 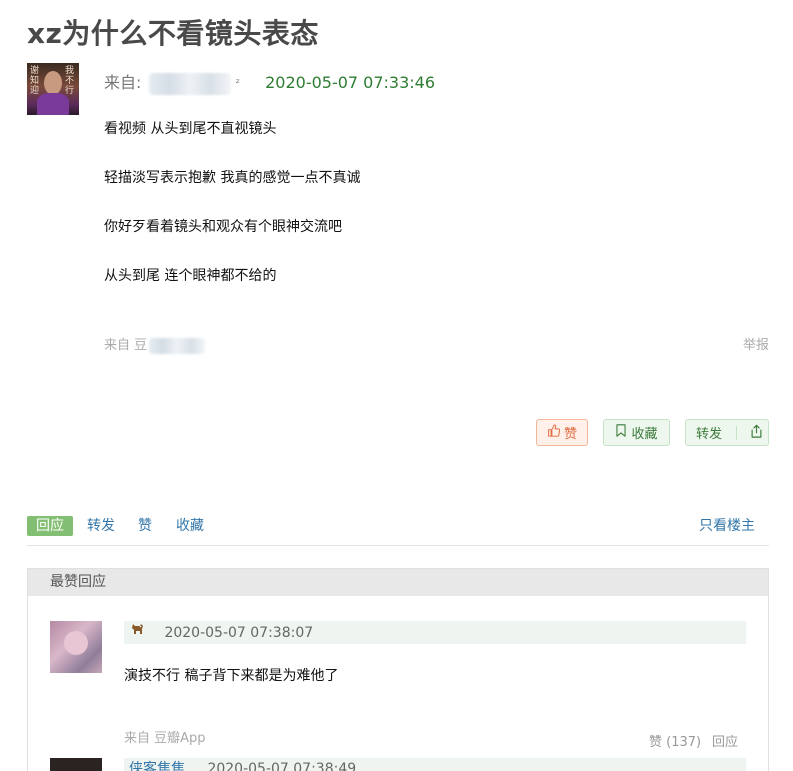 I want to click on tab-like: 赞, so click(x=145, y=526).